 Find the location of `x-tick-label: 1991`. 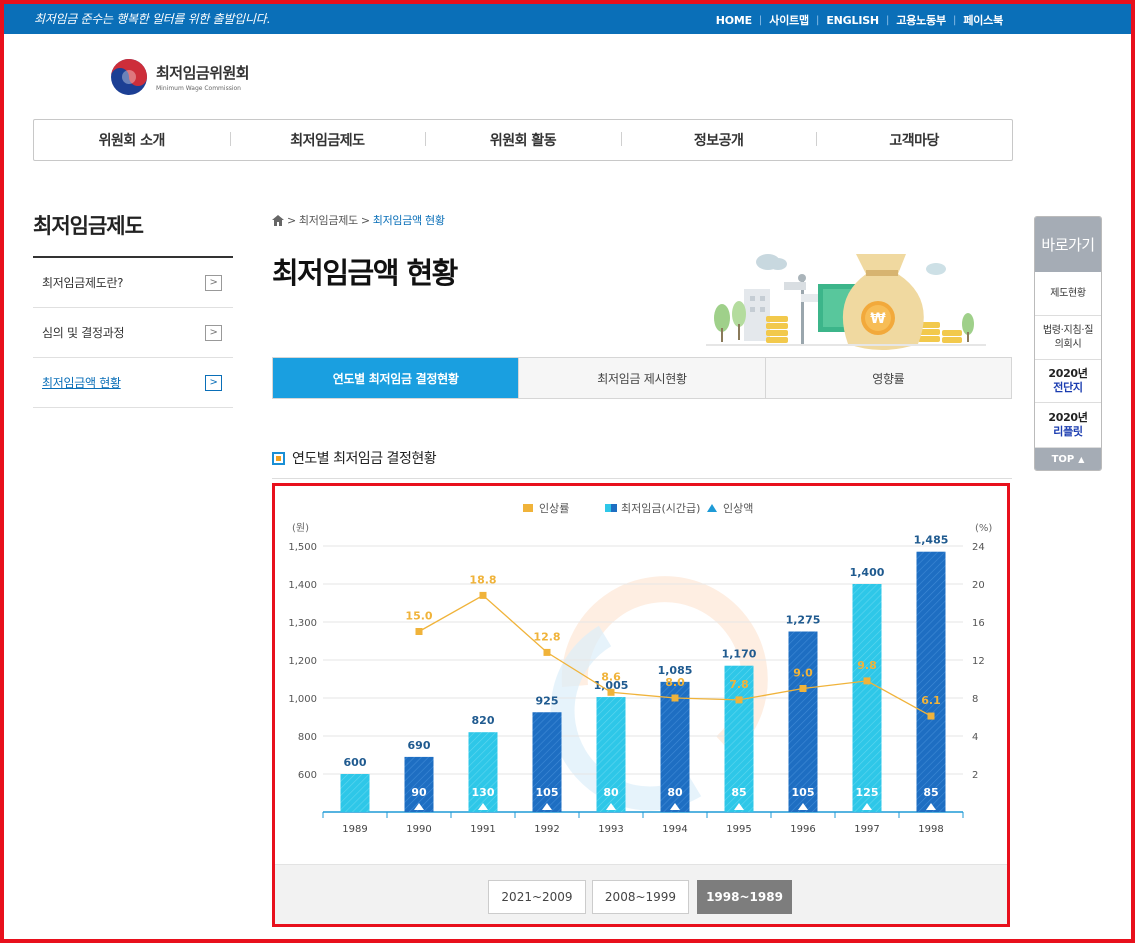

x-tick-label: 1991 is located at coordinates (482, 829).